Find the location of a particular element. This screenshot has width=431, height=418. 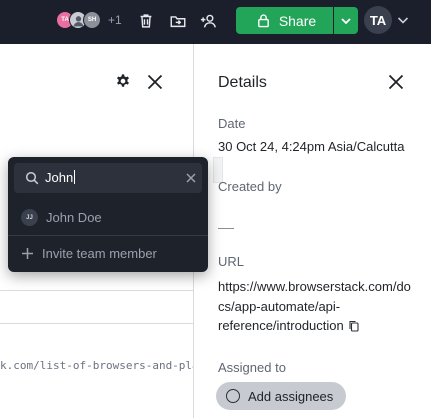

search-icon is located at coordinates (32, 178).